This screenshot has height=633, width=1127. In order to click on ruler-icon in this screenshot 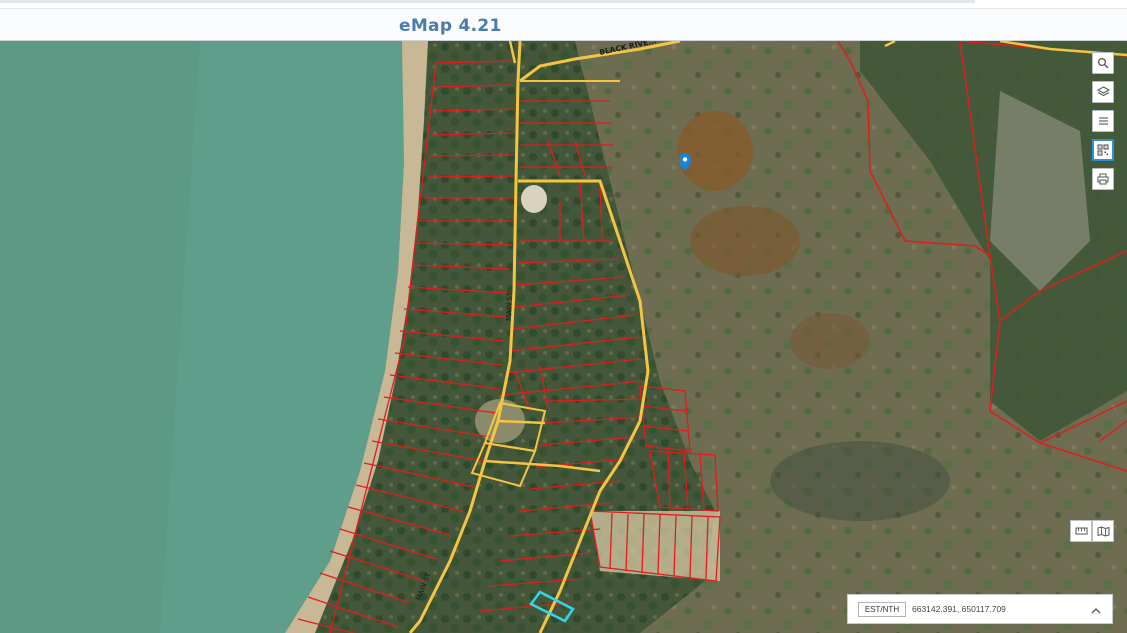, I will do `click(1081, 531)`.